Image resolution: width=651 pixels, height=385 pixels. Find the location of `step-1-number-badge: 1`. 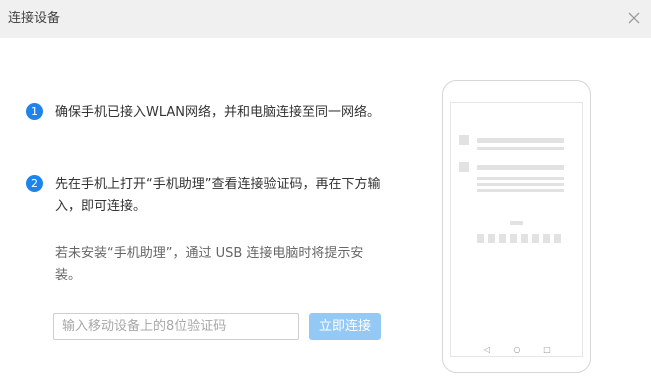

step-1-number-badge: 1 is located at coordinates (34, 111).